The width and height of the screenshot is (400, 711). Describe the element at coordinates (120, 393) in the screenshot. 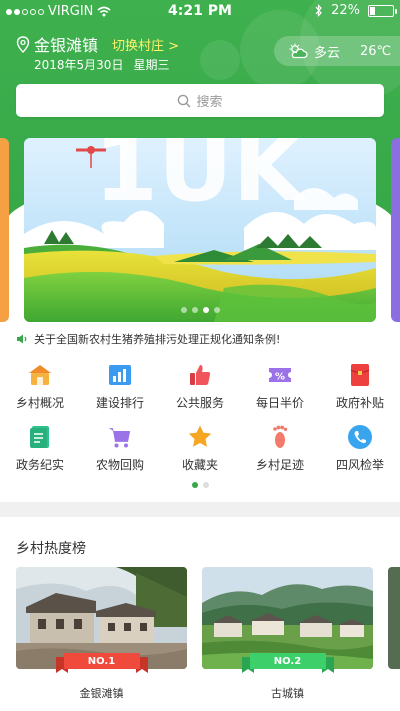

I see `shortcut-construction-ranking: 建设排行` at that location.